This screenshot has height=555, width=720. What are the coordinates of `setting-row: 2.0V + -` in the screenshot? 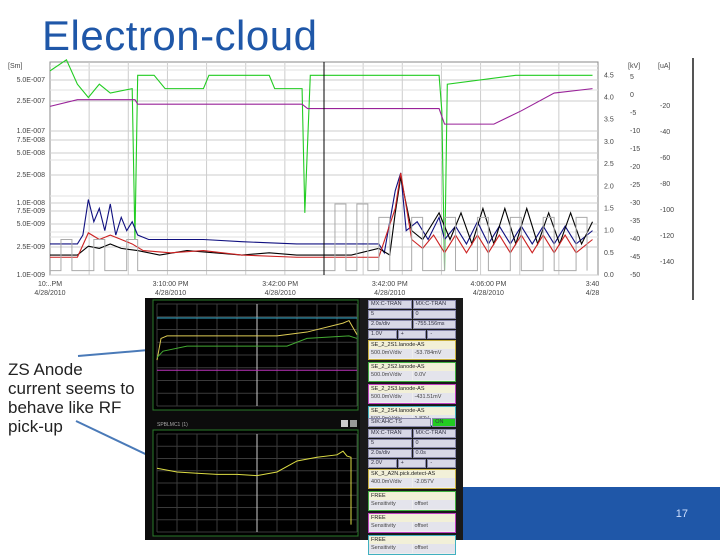 It's located at (412, 463).